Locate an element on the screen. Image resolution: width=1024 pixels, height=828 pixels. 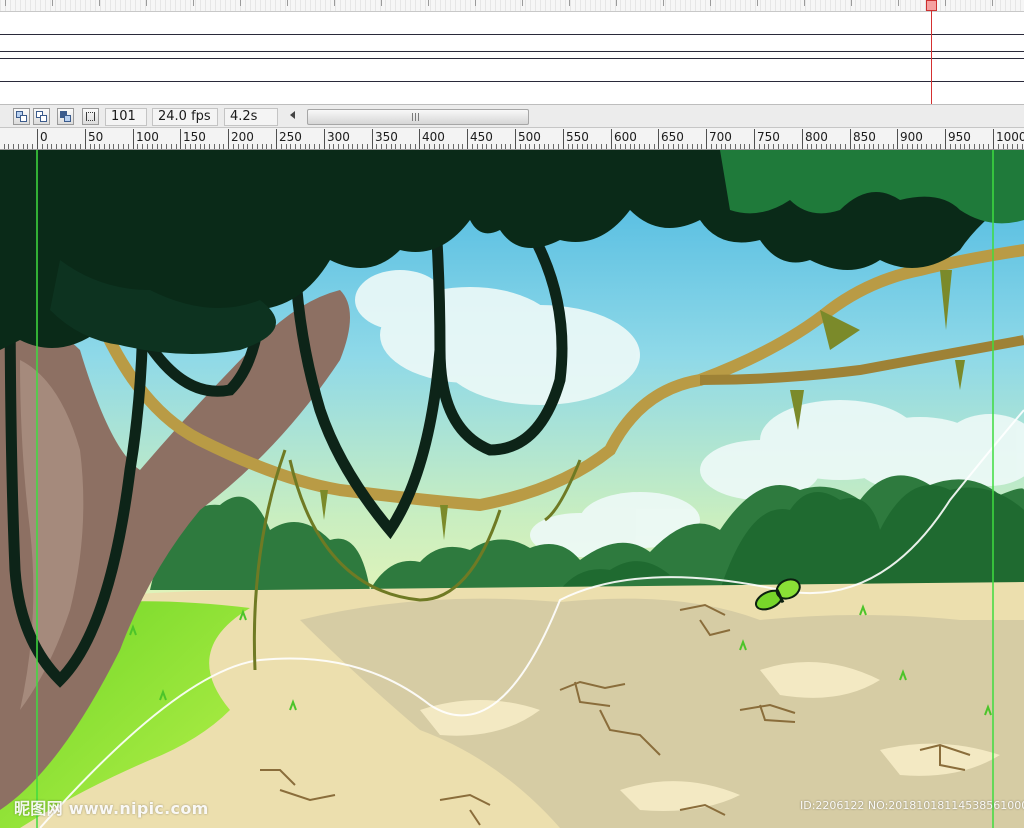
ruler-label: 650 is located at coordinates (672, 137).